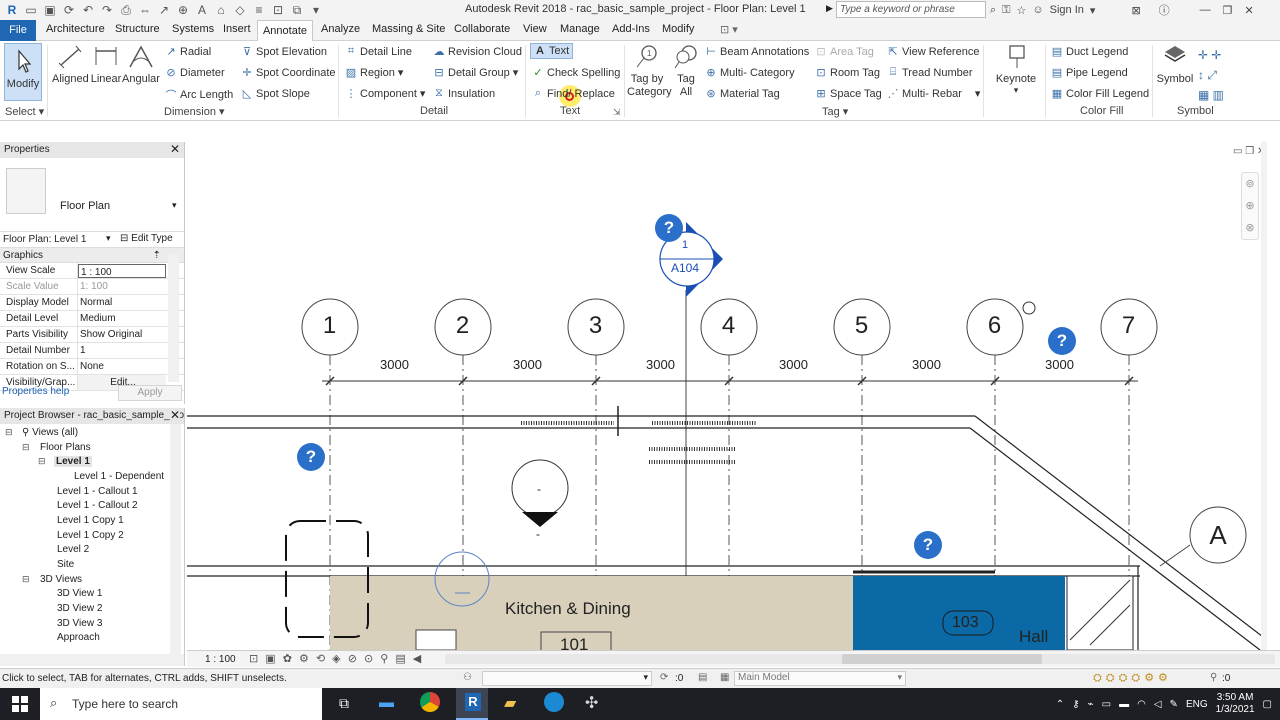 Image resolution: width=1280 pixels, height=720 pixels. I want to click on canvas-v-scrollbar, so click(1264, 396).